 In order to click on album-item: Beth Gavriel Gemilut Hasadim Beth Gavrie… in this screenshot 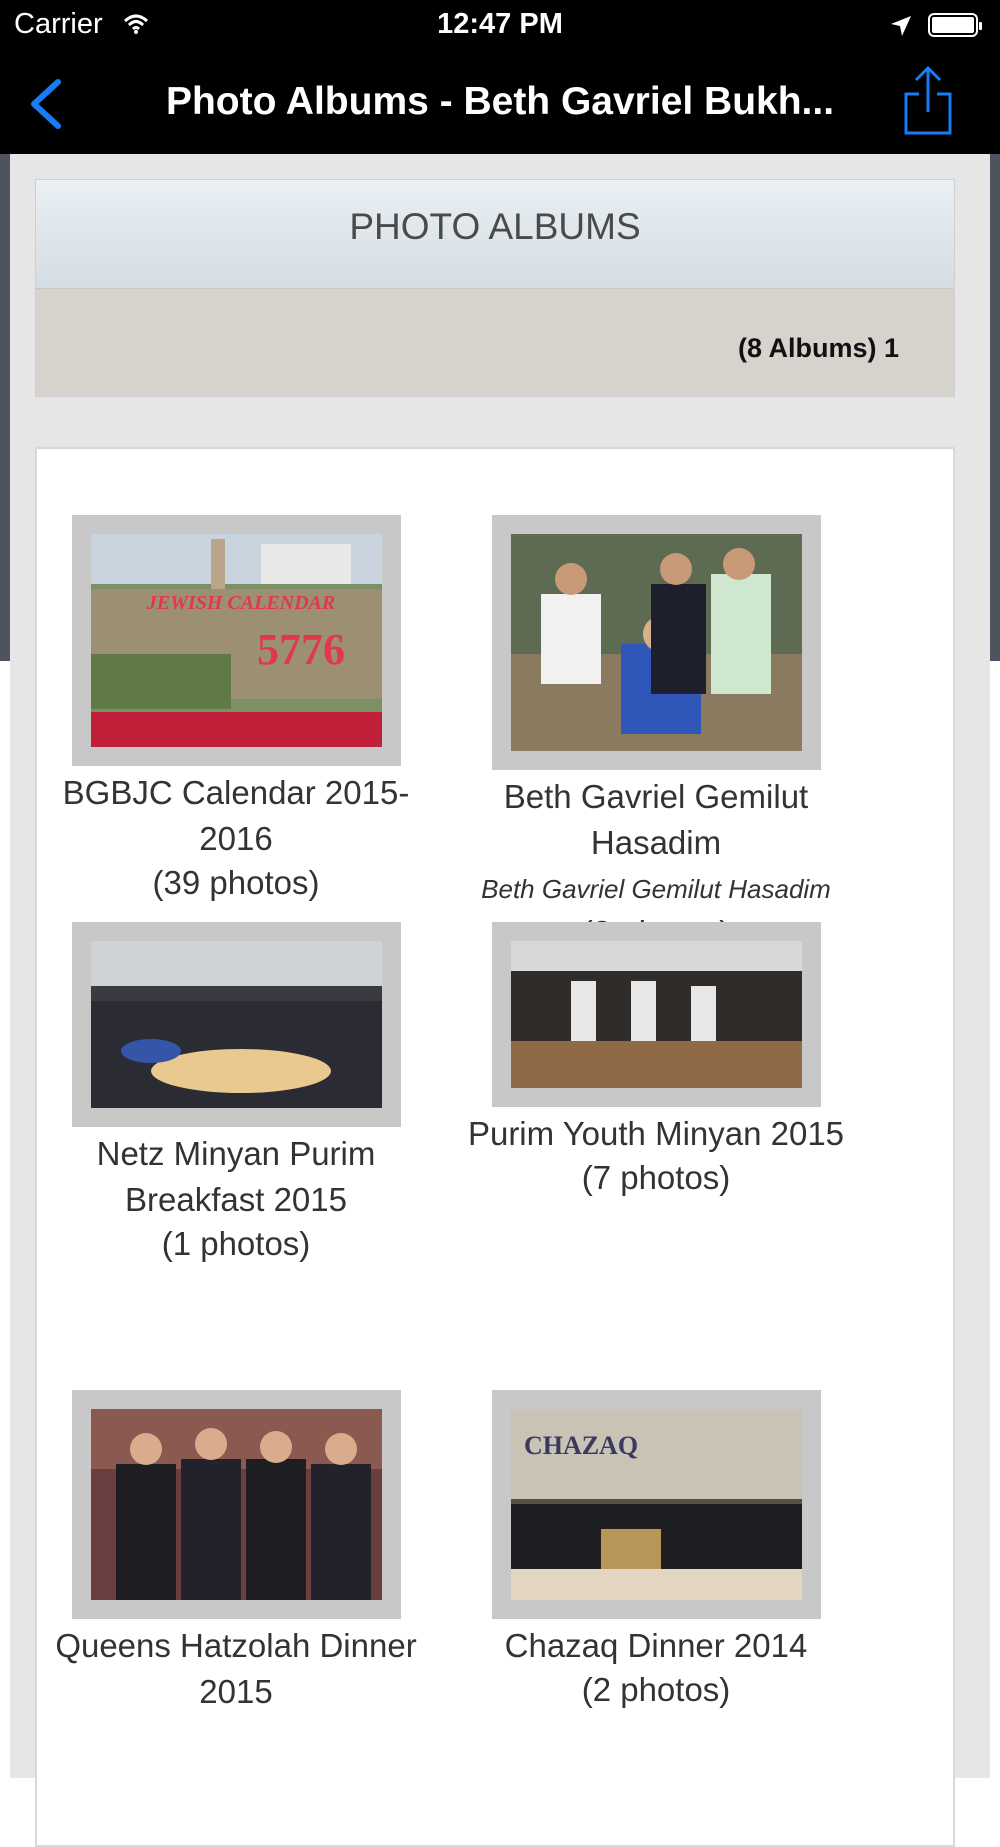, I will do `click(656, 724)`.